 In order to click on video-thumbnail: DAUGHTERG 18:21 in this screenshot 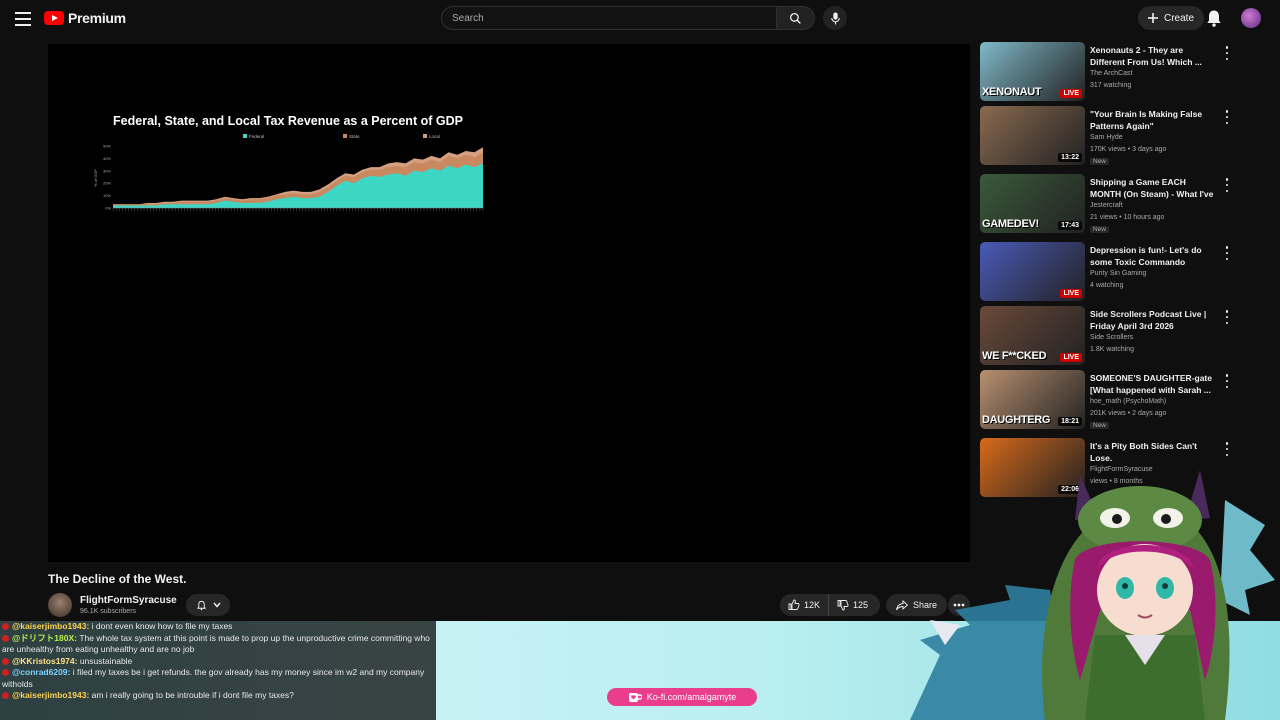, I will do `click(1032, 399)`.